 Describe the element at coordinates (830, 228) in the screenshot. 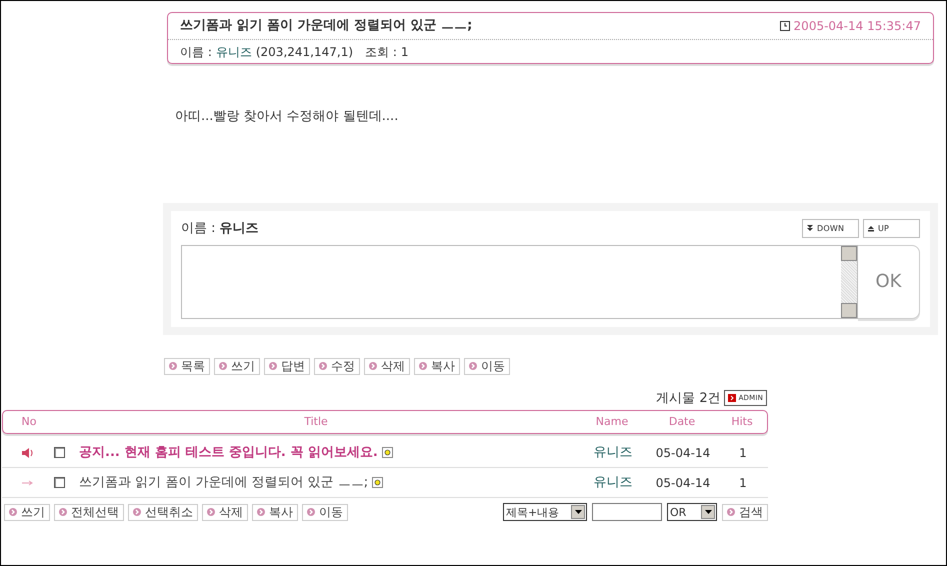

I see `down-button: DOWN` at that location.